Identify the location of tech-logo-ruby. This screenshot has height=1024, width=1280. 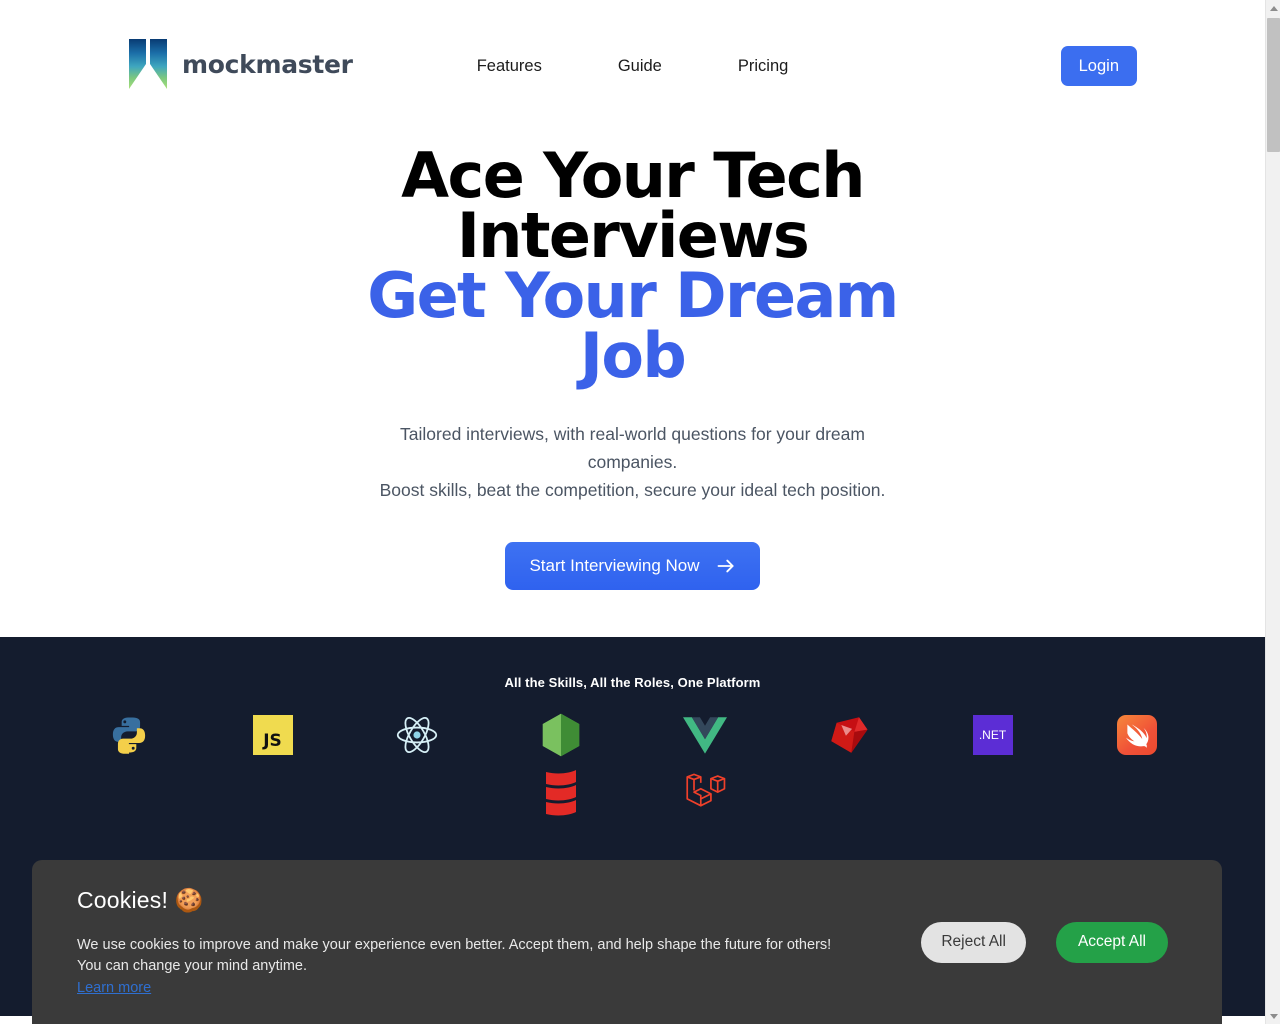
(849, 735).